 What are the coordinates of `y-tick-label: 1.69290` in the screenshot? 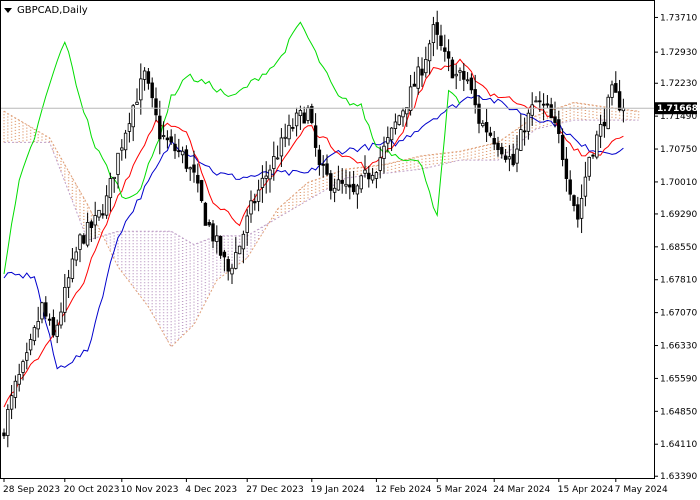 It's located at (678, 215).